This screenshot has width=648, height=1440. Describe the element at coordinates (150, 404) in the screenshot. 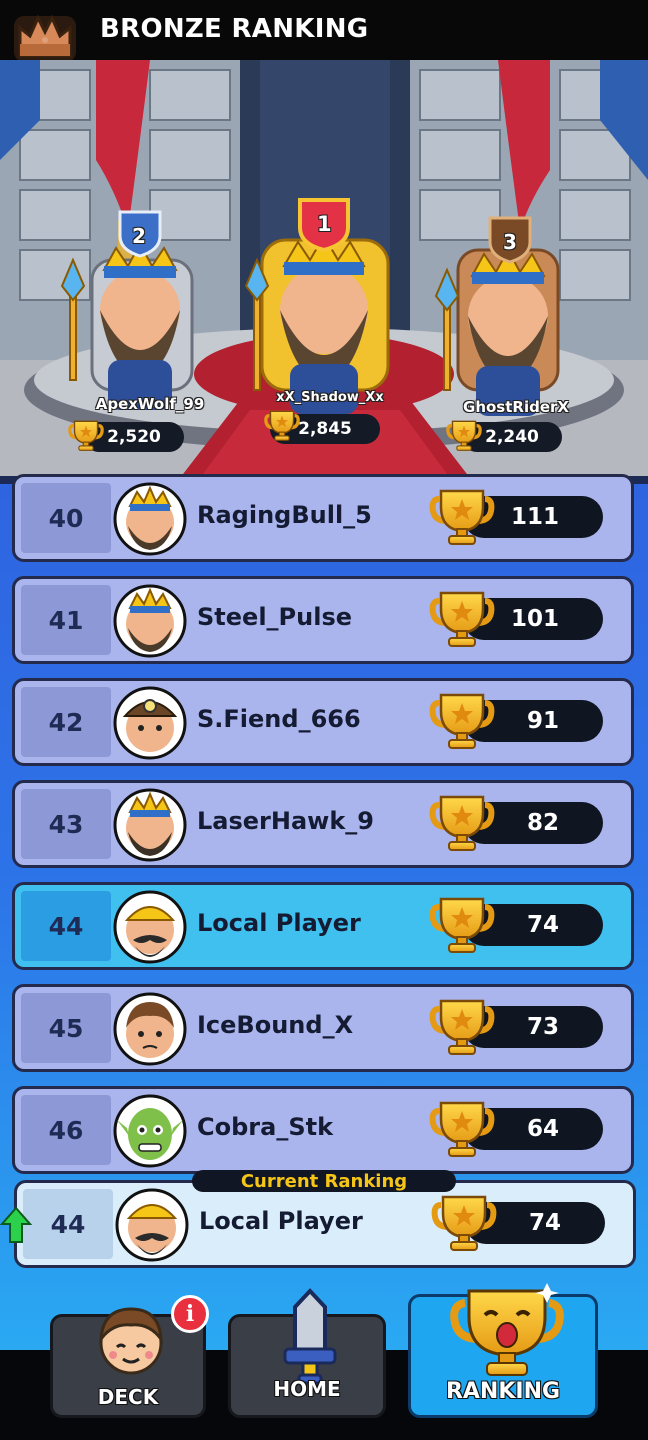

I see `podium-name-2: ApexWolf_99` at that location.